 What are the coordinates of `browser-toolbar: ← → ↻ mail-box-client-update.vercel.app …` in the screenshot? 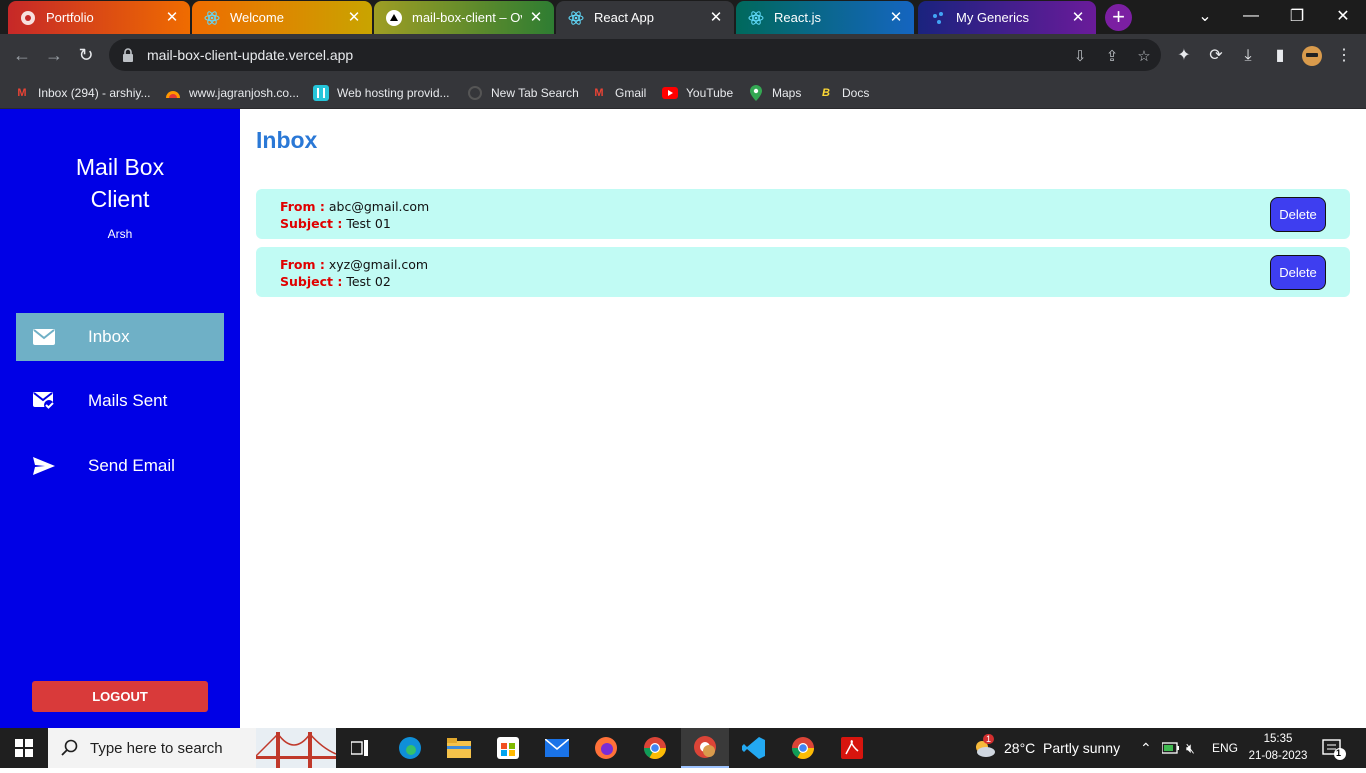 It's located at (683, 55).